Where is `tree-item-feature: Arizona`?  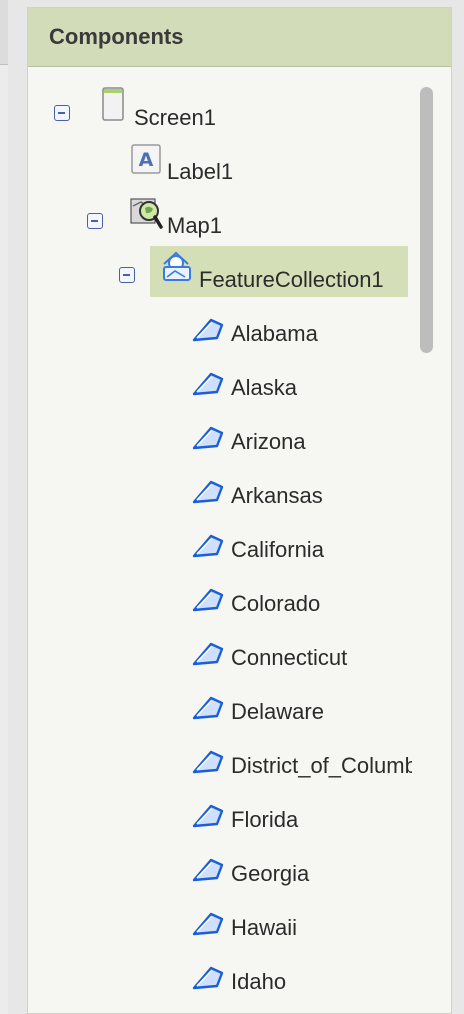 tree-item-feature: Arizona is located at coordinates (268, 442).